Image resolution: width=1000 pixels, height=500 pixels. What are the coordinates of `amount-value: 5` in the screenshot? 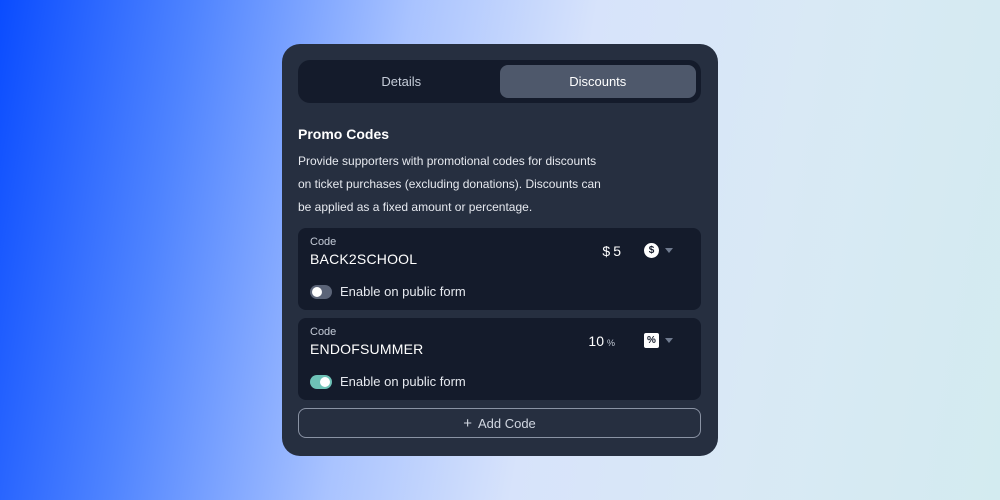 It's located at (617, 251).